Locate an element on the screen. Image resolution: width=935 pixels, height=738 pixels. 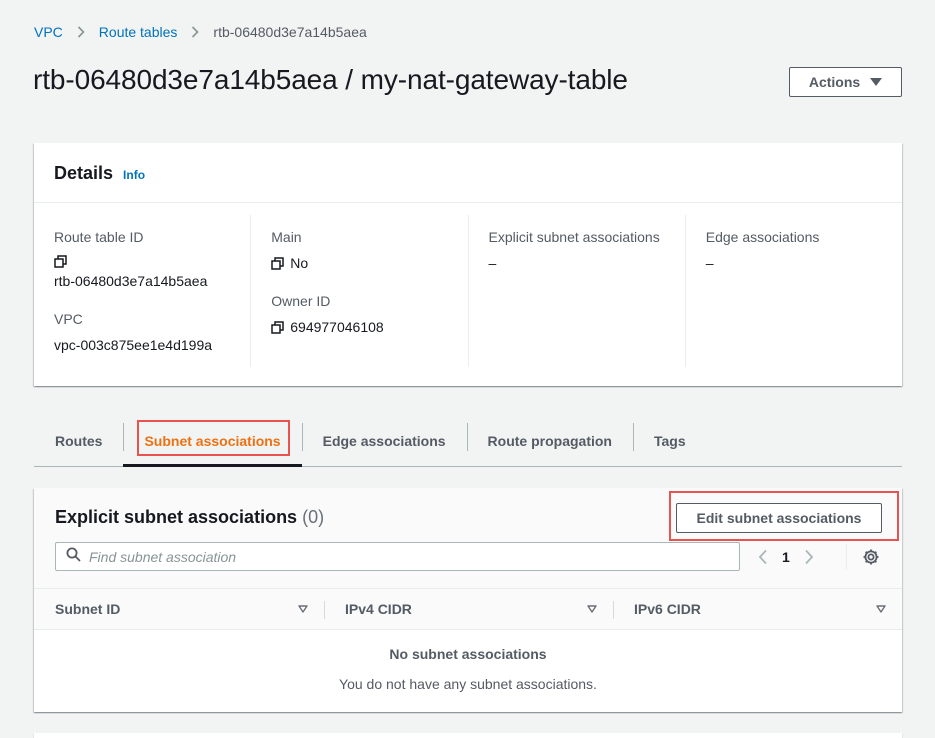
column-subnet-id: Subnet ID is located at coordinates (179, 609).